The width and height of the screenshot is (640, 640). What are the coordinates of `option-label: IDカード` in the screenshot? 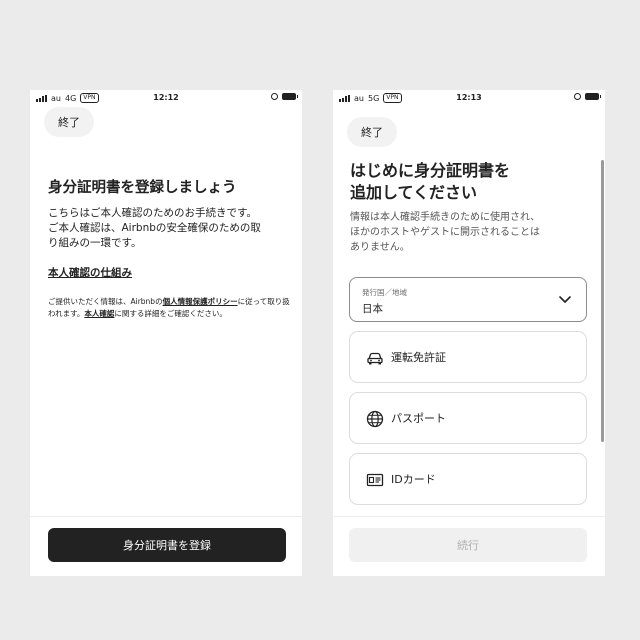 It's located at (413, 479).